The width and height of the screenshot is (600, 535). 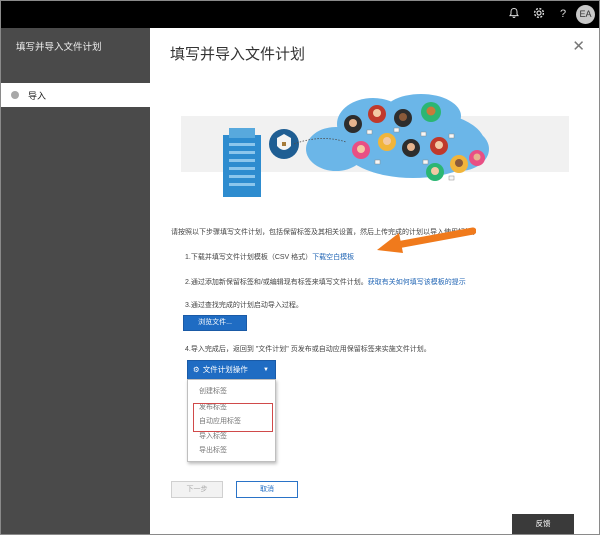 I want to click on file-plan-actions-menu: 创建标签 发布标签 自动应用标签 导入标签 导出标签, so click(x=231, y=420).